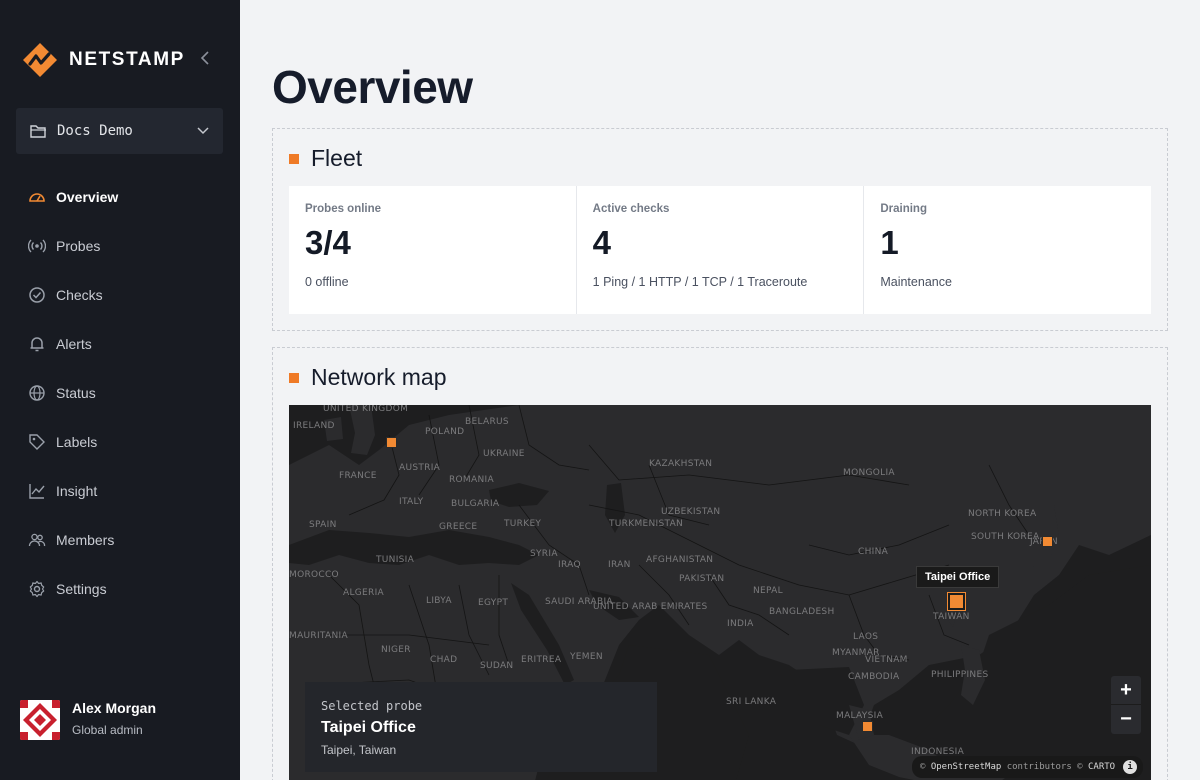 The height and width of the screenshot is (780, 1200). I want to click on nav-item-members: Members, so click(119, 539).